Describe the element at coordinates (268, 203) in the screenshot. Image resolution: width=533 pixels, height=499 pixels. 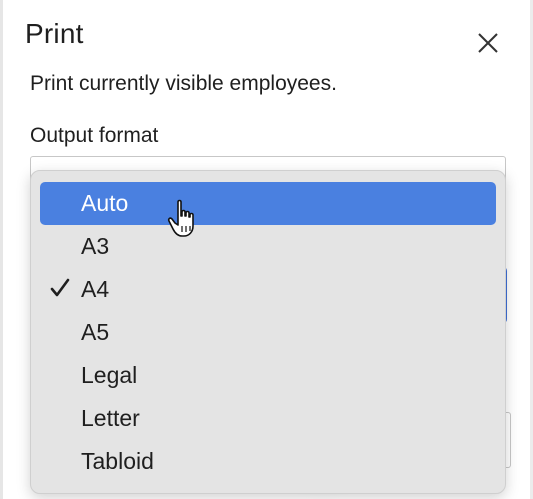
I see `option-auto: Auto` at that location.